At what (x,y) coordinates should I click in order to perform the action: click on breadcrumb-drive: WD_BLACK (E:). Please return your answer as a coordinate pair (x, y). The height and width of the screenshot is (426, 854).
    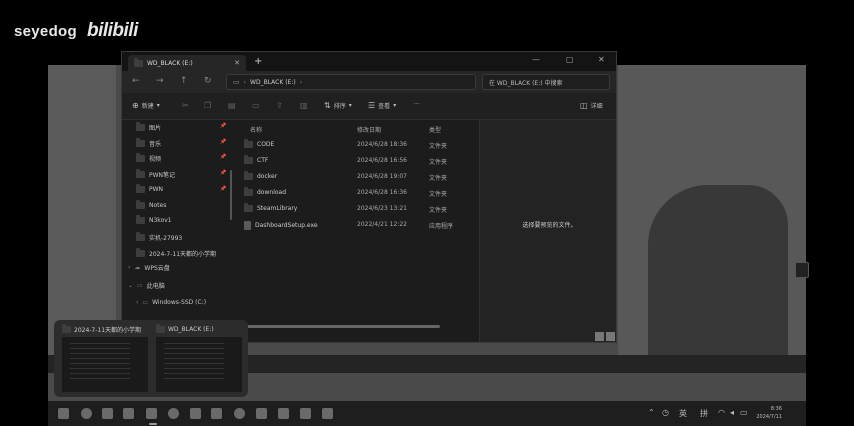
    Looking at the image, I should click on (273, 82).